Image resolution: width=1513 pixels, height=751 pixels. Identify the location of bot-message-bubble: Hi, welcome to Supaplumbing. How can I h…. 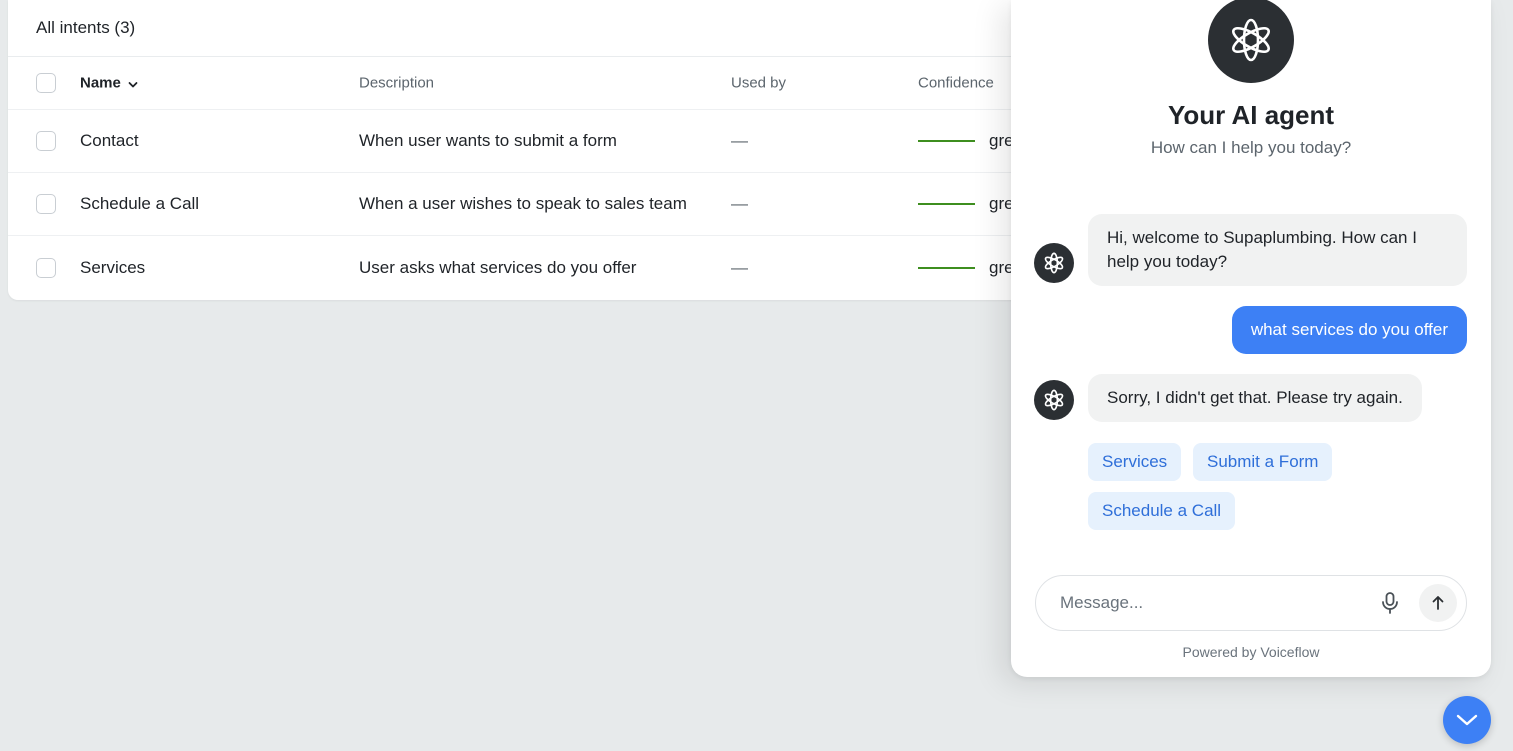
(1277, 250).